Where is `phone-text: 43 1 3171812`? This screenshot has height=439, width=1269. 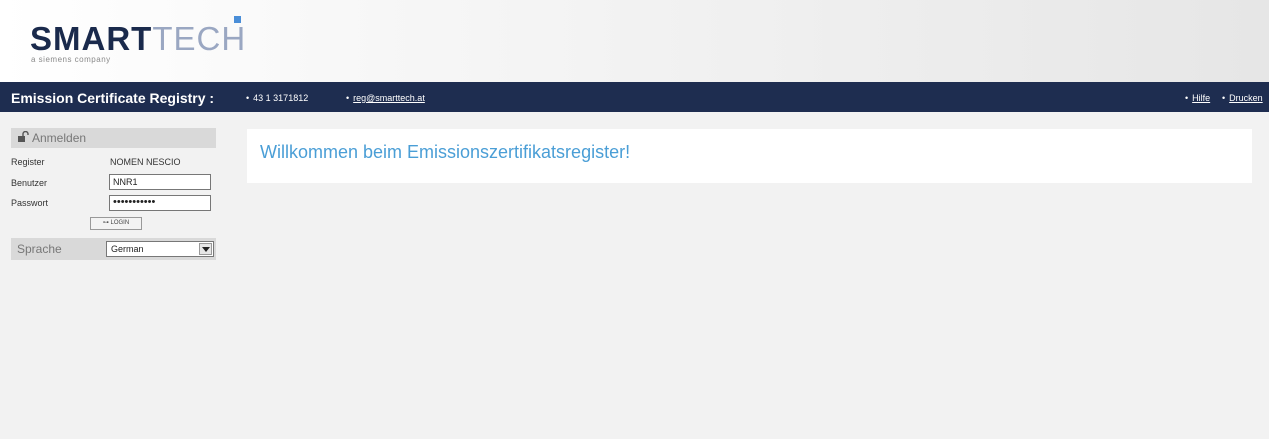
phone-text: 43 1 3171812 is located at coordinates (281, 98).